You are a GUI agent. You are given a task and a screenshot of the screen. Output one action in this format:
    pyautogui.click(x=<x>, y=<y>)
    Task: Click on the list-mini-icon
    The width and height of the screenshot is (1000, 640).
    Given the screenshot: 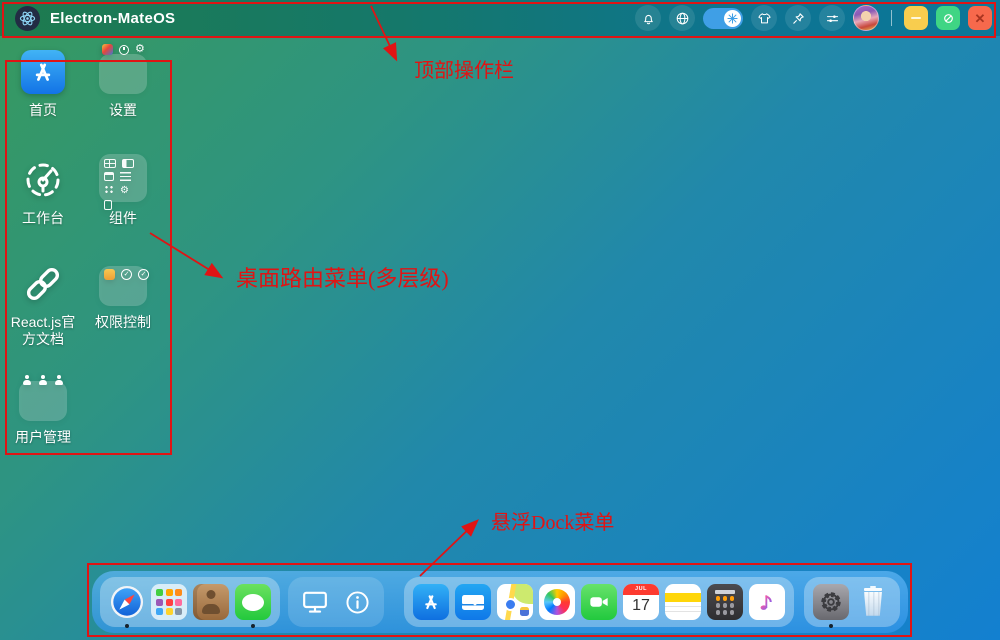 What is the action you would take?
    pyautogui.click(x=125, y=176)
    